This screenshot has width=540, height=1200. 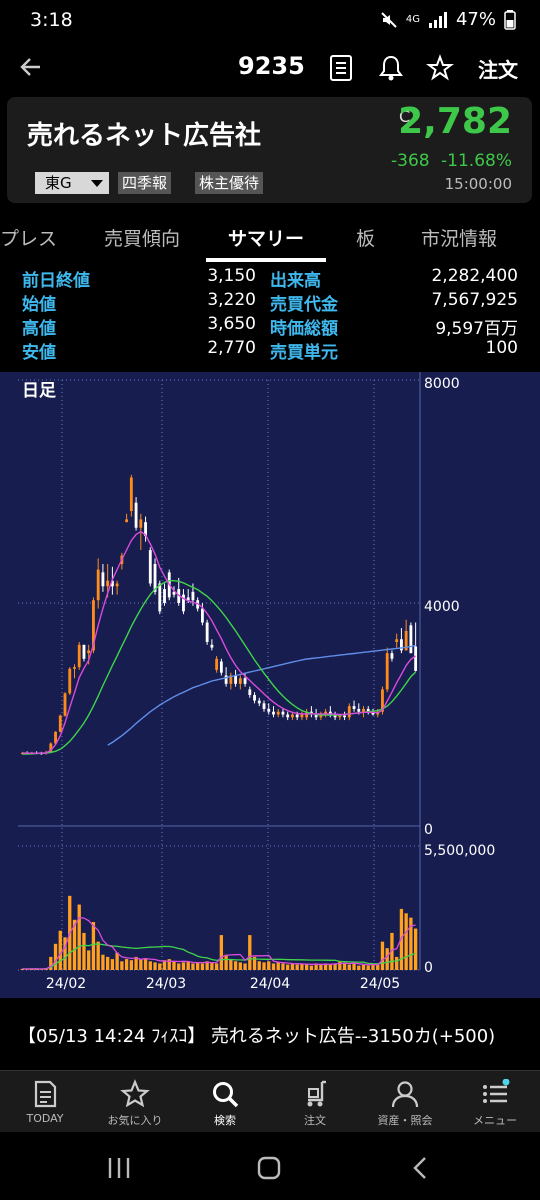 I want to click on stock-name: 売れるネット広告社, so click(x=144, y=136).